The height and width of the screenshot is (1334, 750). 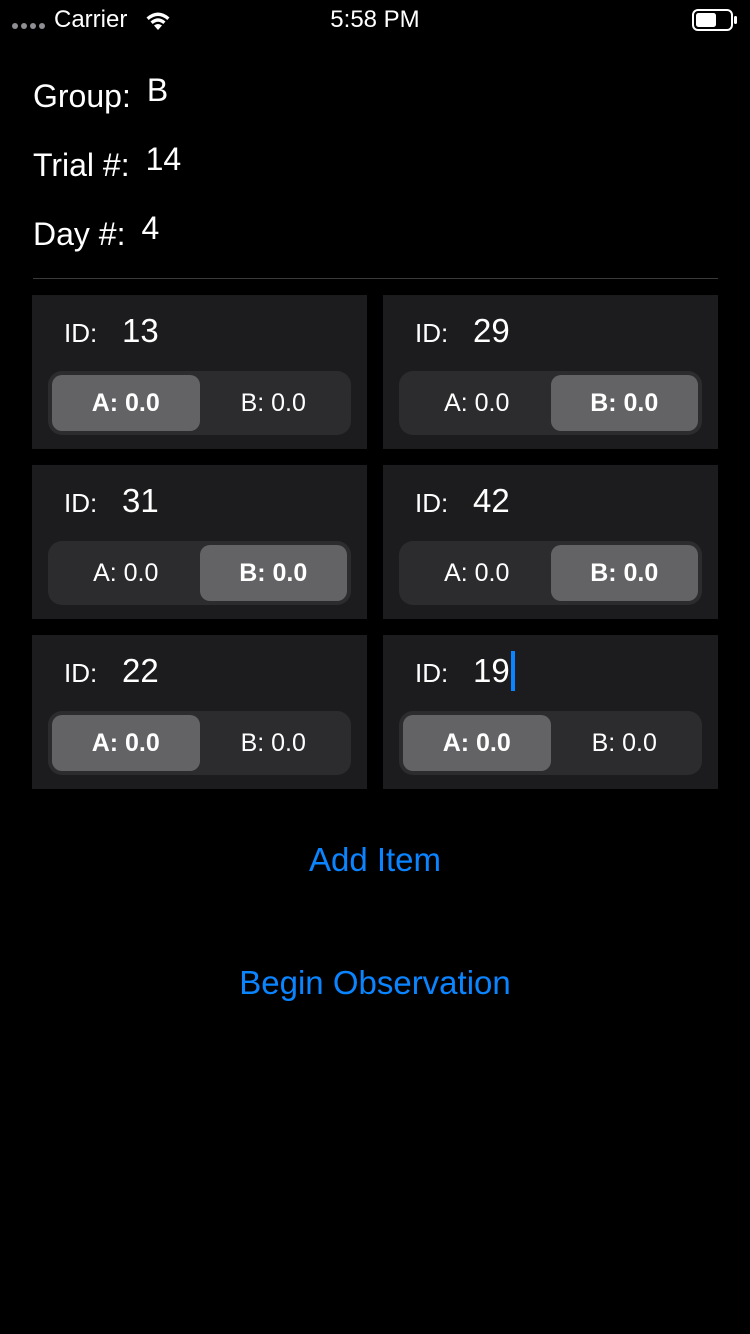 I want to click on item-id-field: 19, so click(x=494, y=671).